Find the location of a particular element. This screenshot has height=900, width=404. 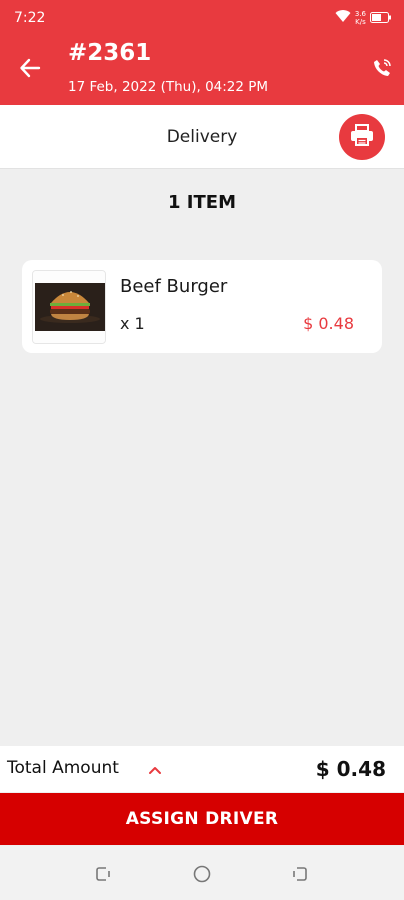

item-name: Beef Burger is located at coordinates (174, 286).